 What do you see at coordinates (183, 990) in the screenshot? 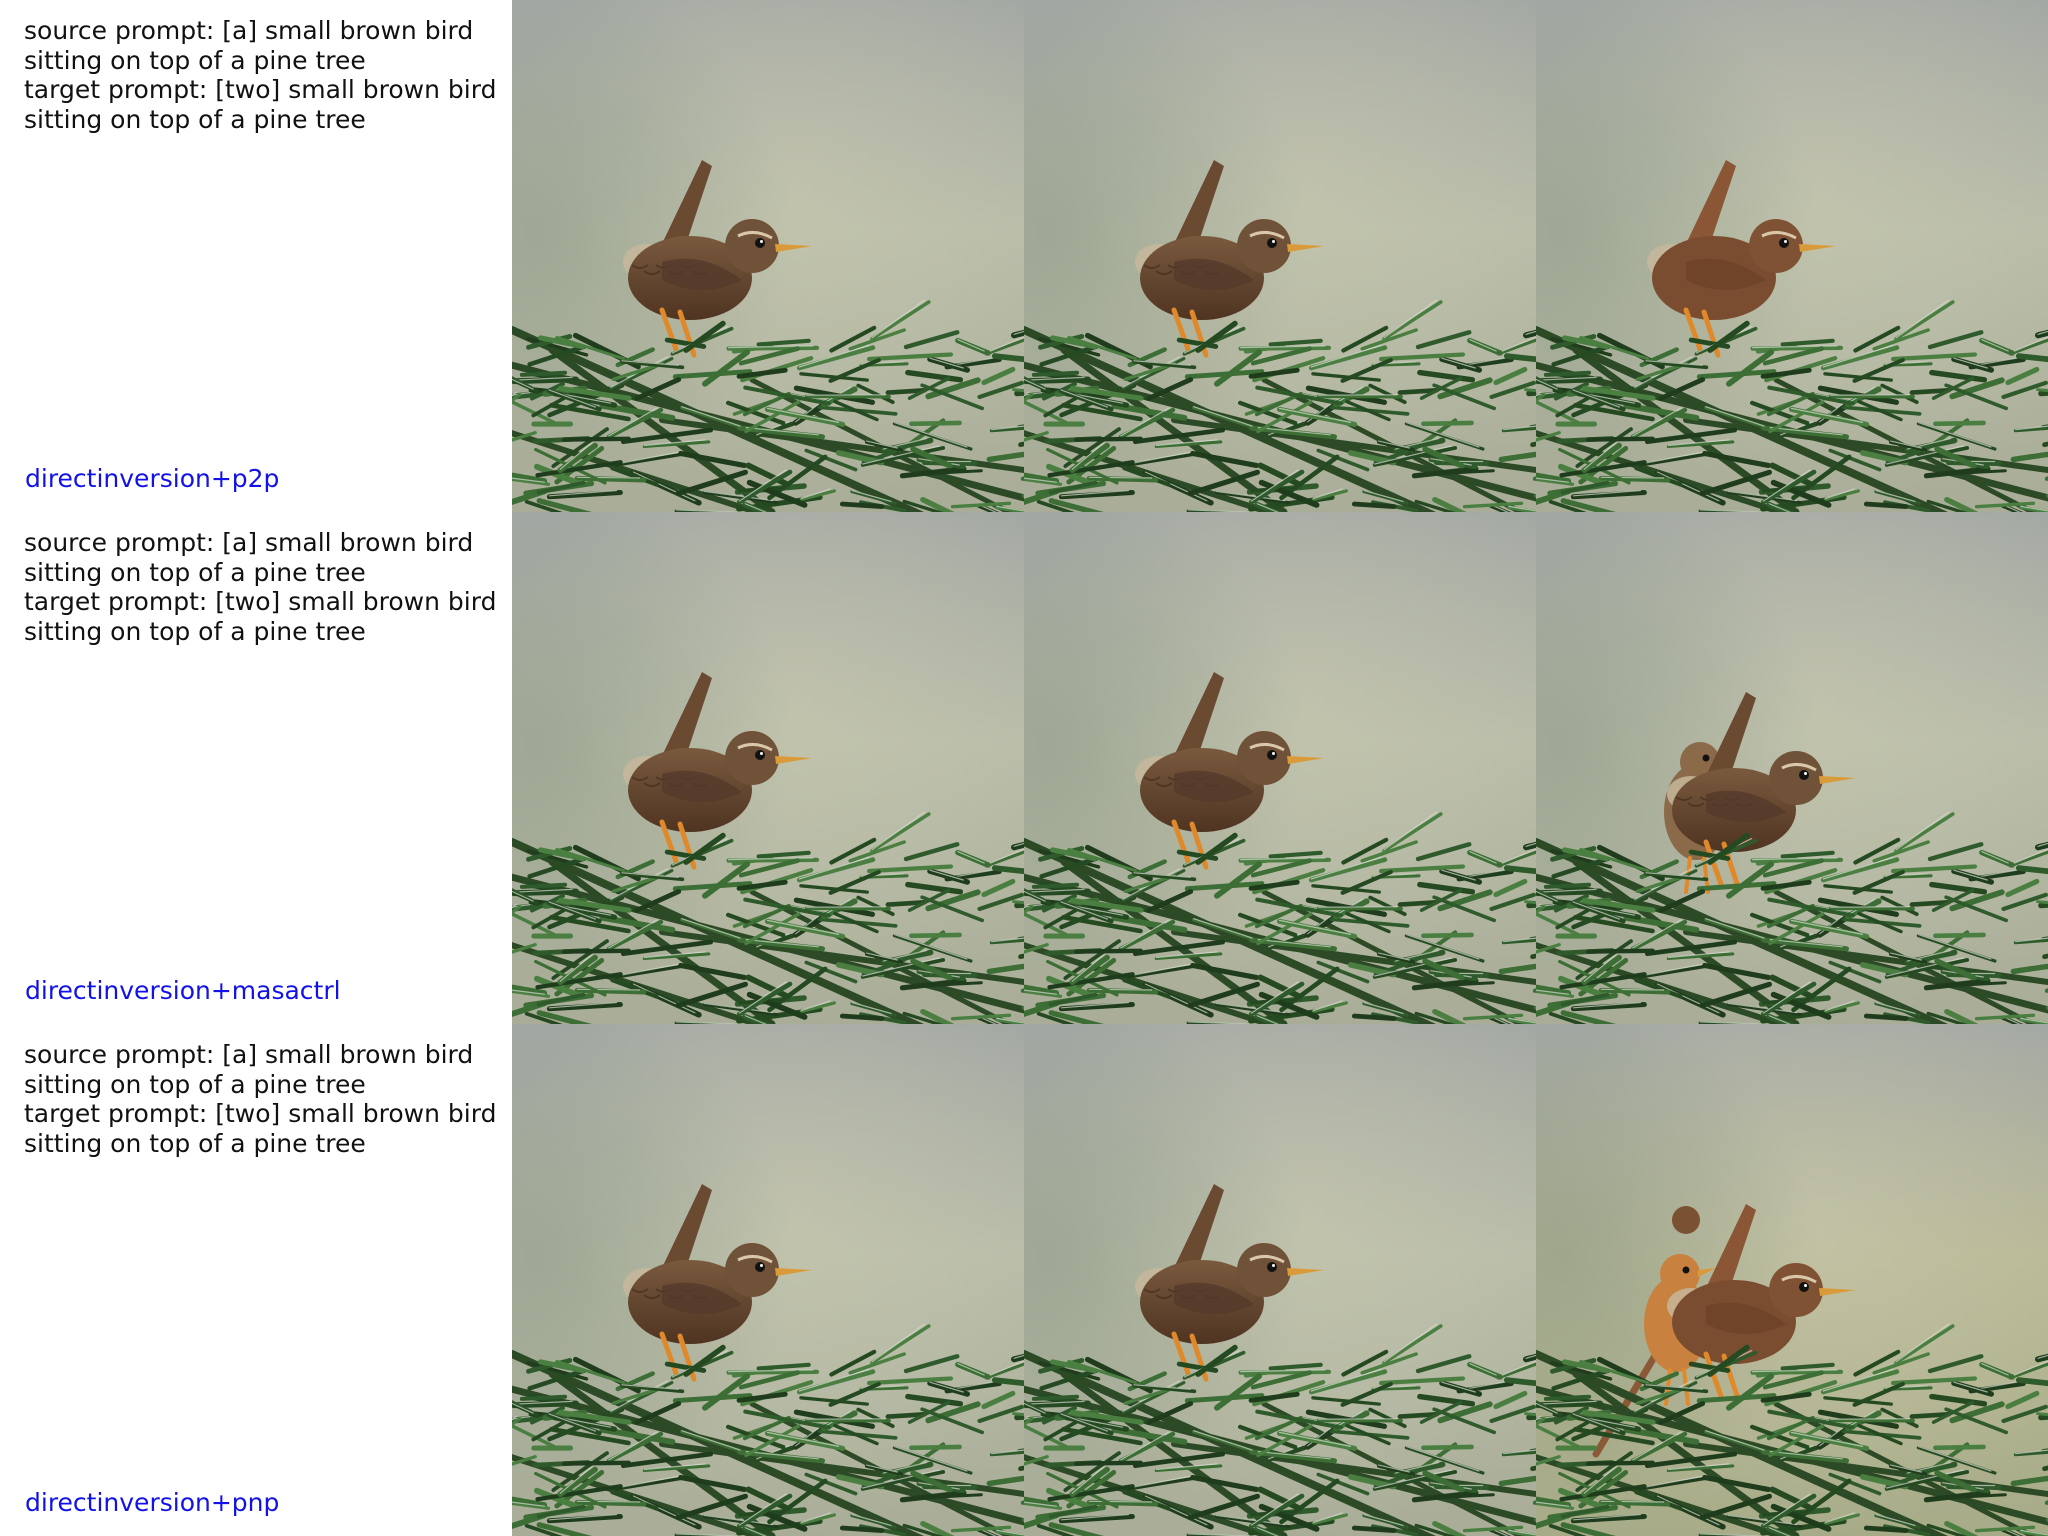
I see `method-label: directinversion+masactrl` at bounding box center [183, 990].